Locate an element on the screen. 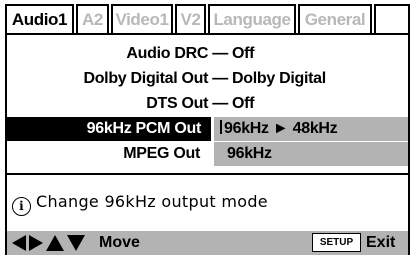 This screenshot has height=259, width=415. footer-bar: Move SETUP Exit is located at coordinates (207, 243).